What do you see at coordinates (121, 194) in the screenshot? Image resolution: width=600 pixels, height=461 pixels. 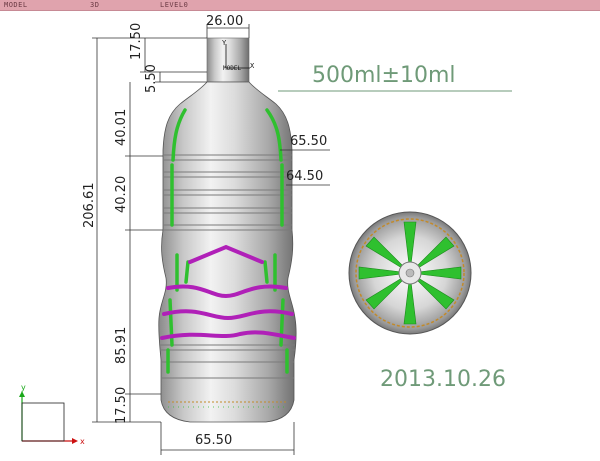 I see `dim-ribs-height: 40.20` at bounding box center [121, 194].